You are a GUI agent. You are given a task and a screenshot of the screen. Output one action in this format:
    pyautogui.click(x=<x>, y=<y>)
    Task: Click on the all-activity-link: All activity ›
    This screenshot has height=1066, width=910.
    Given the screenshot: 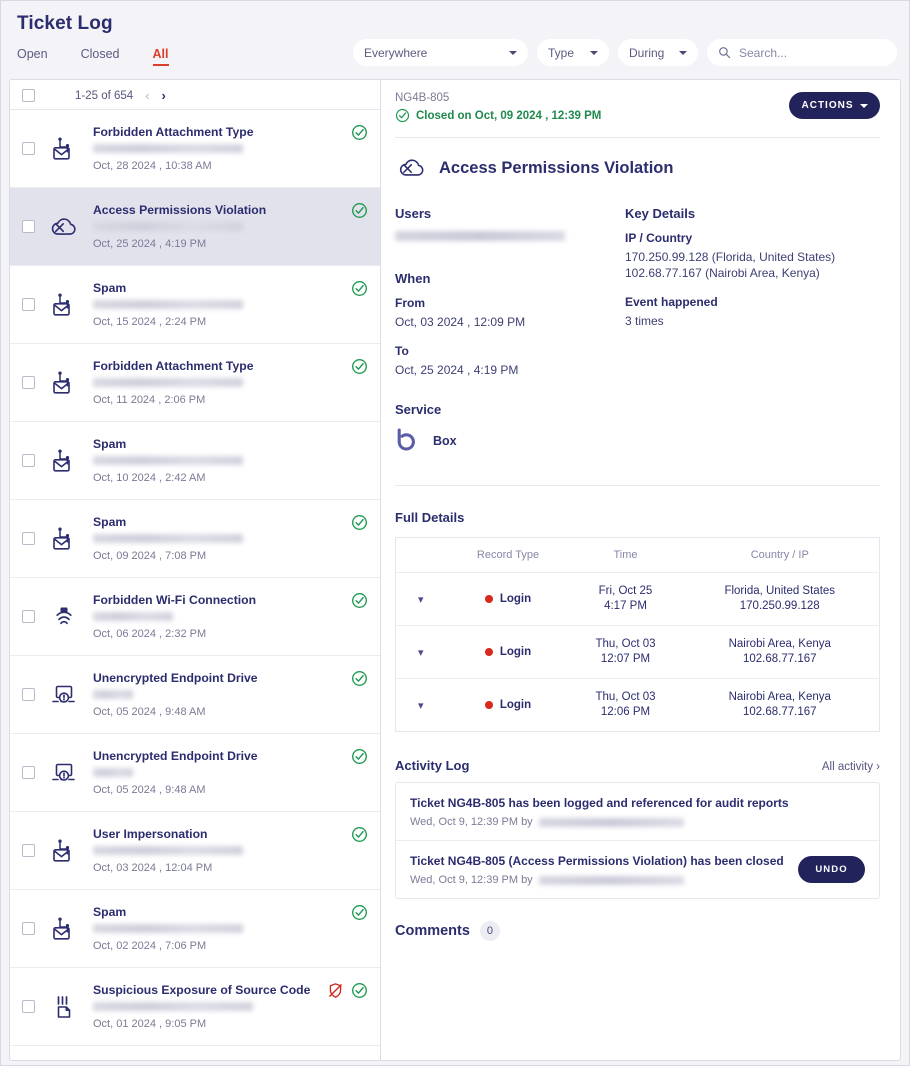 What is the action you would take?
    pyautogui.click(x=851, y=767)
    